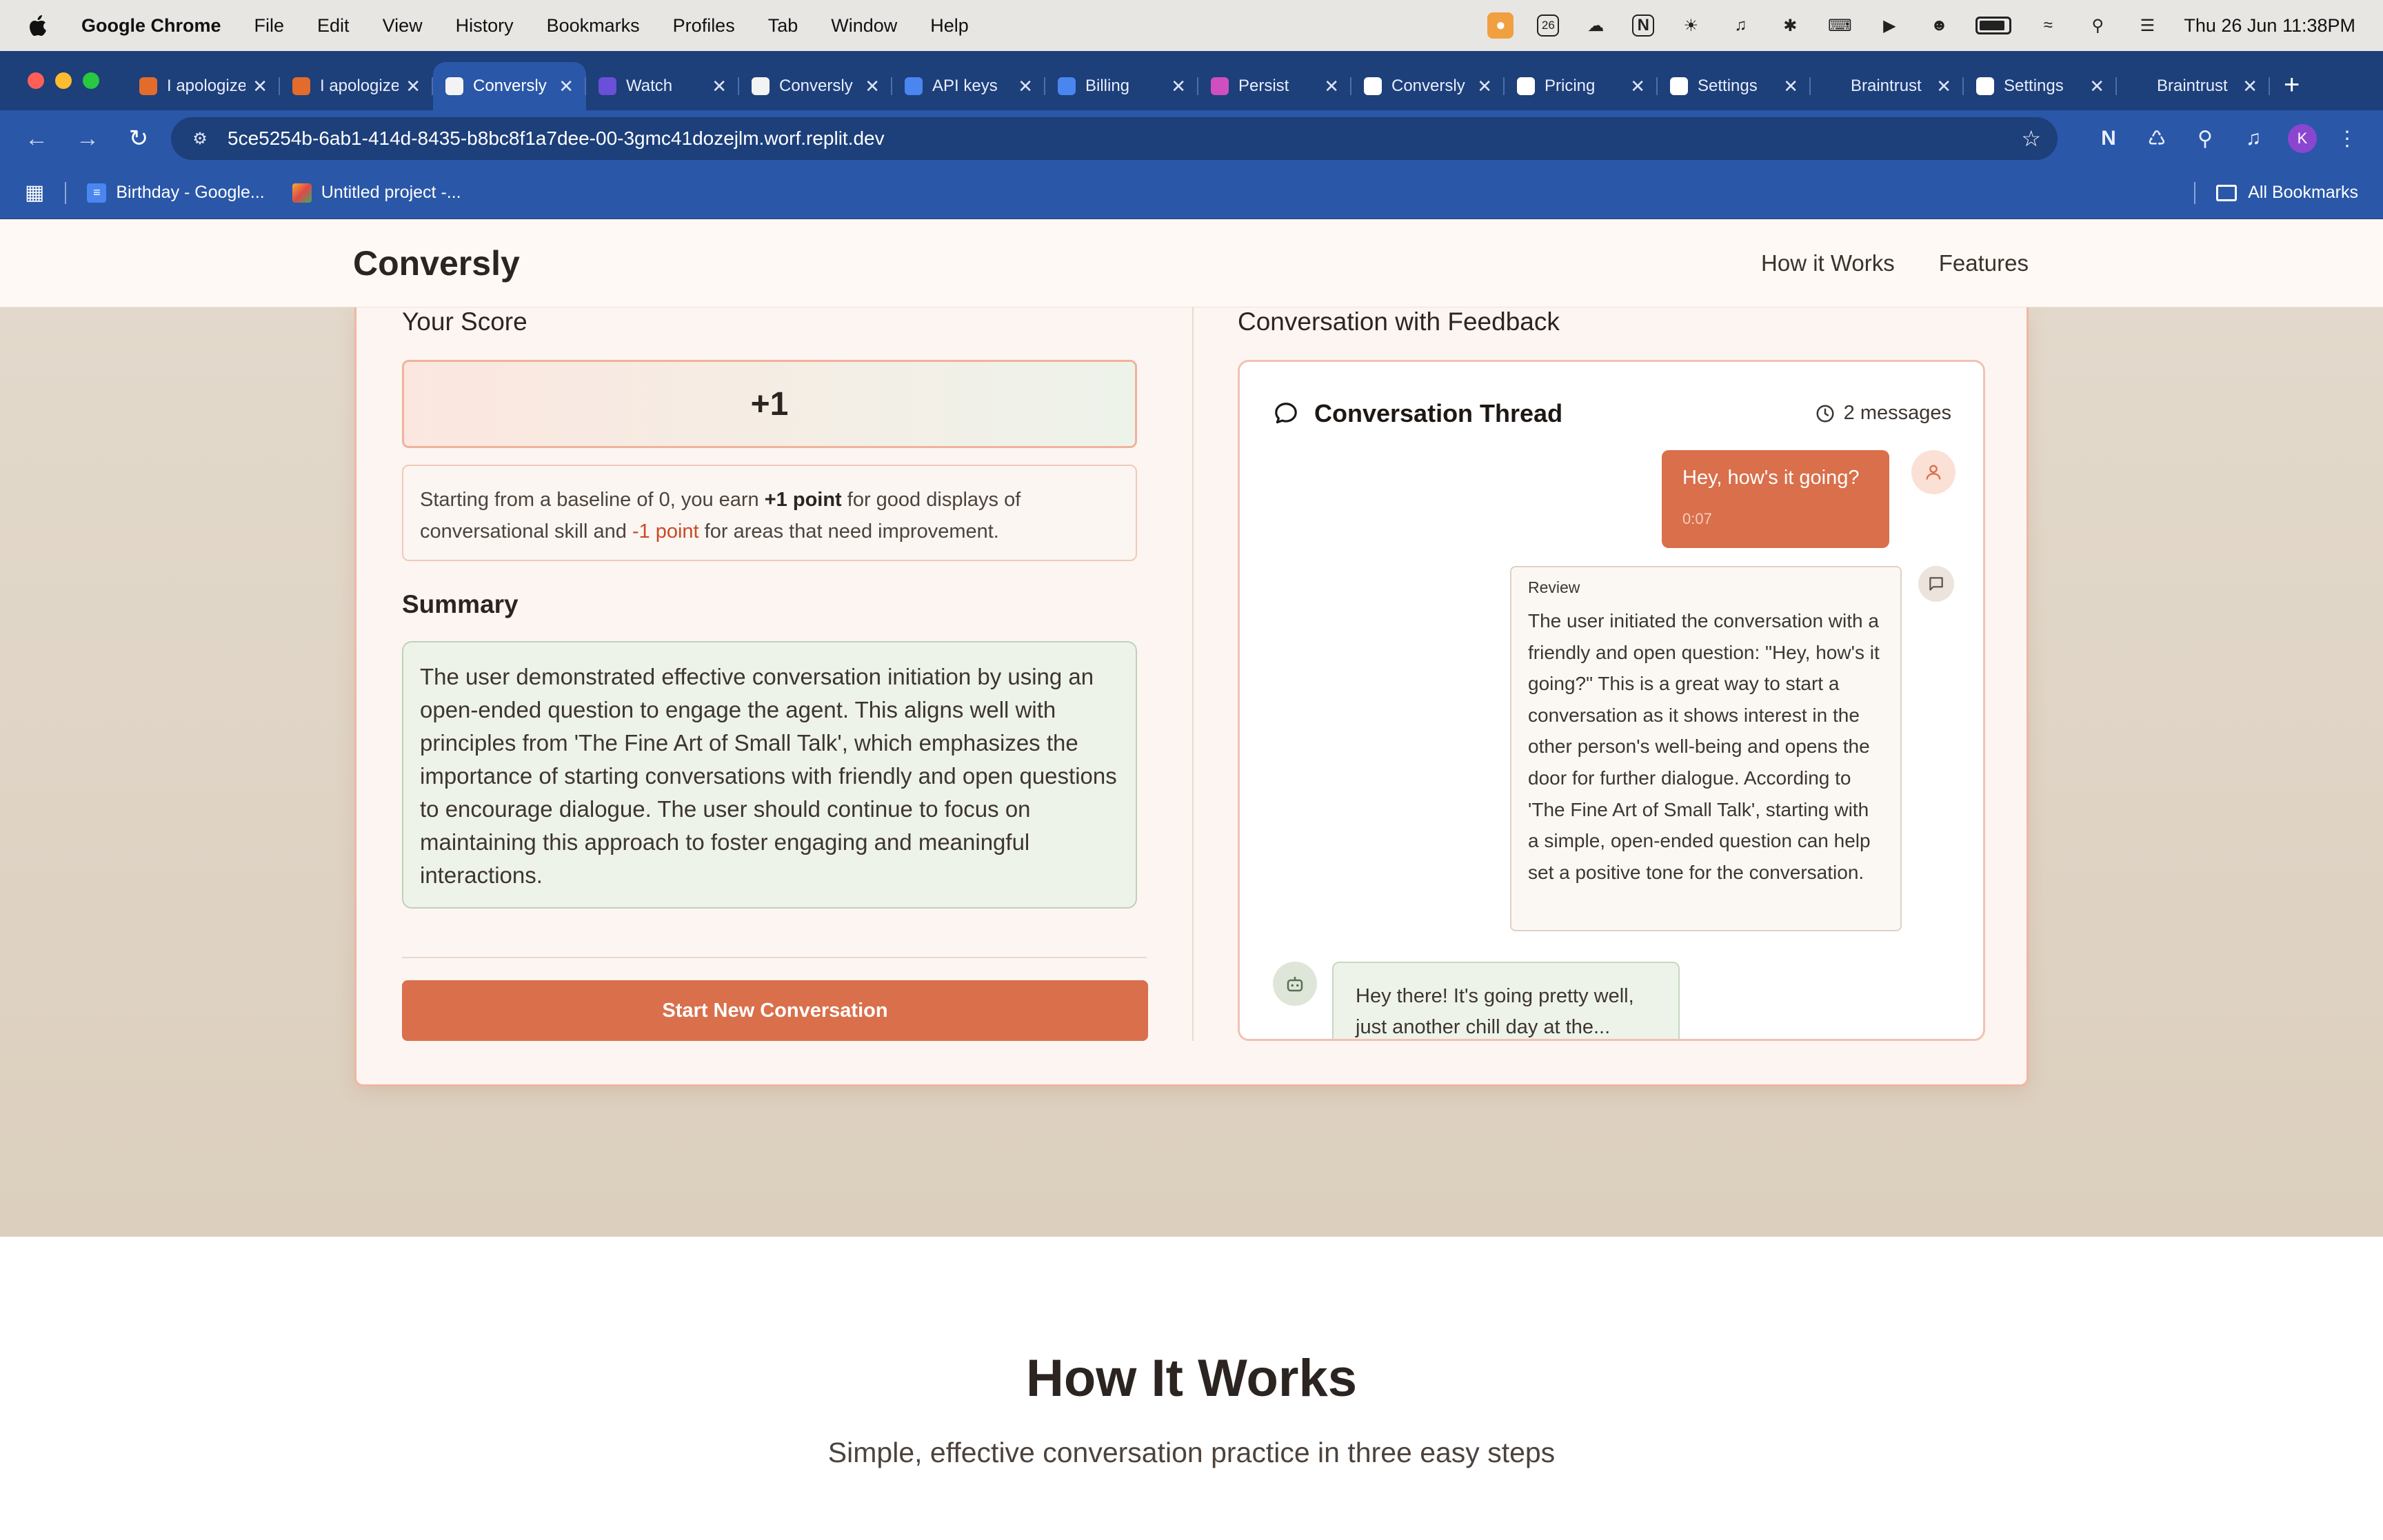 The image size is (2383, 1540). What do you see at coordinates (593, 26) in the screenshot?
I see `menu-bookmarks: Bookmarks` at bounding box center [593, 26].